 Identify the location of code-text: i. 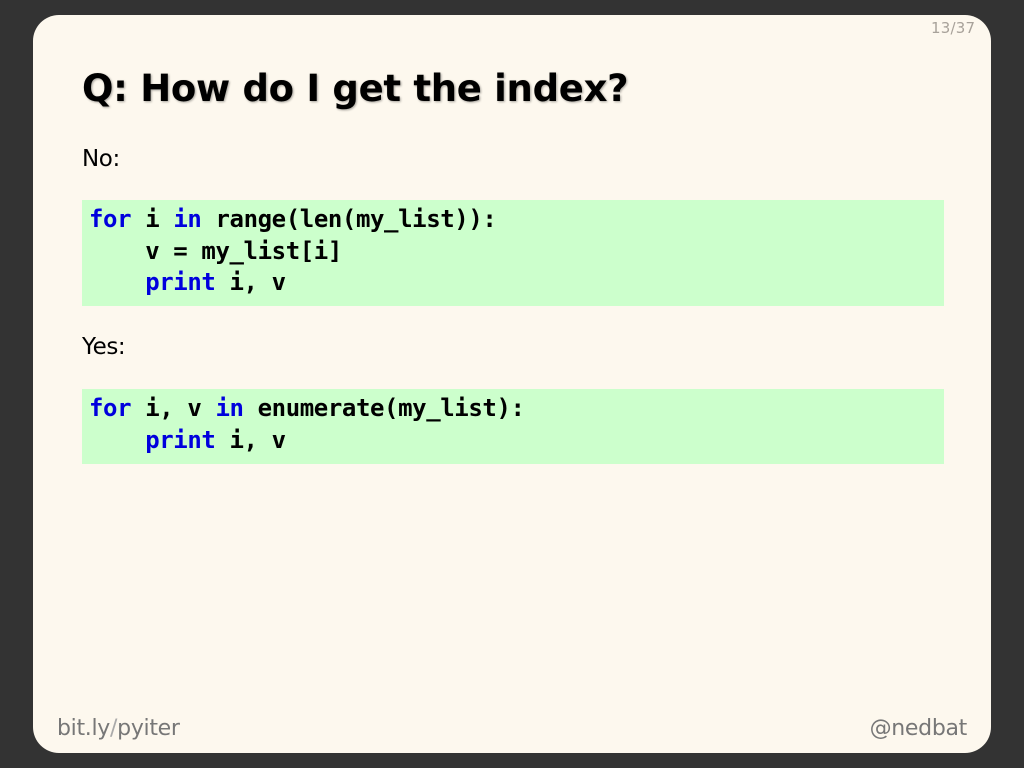
(152, 219).